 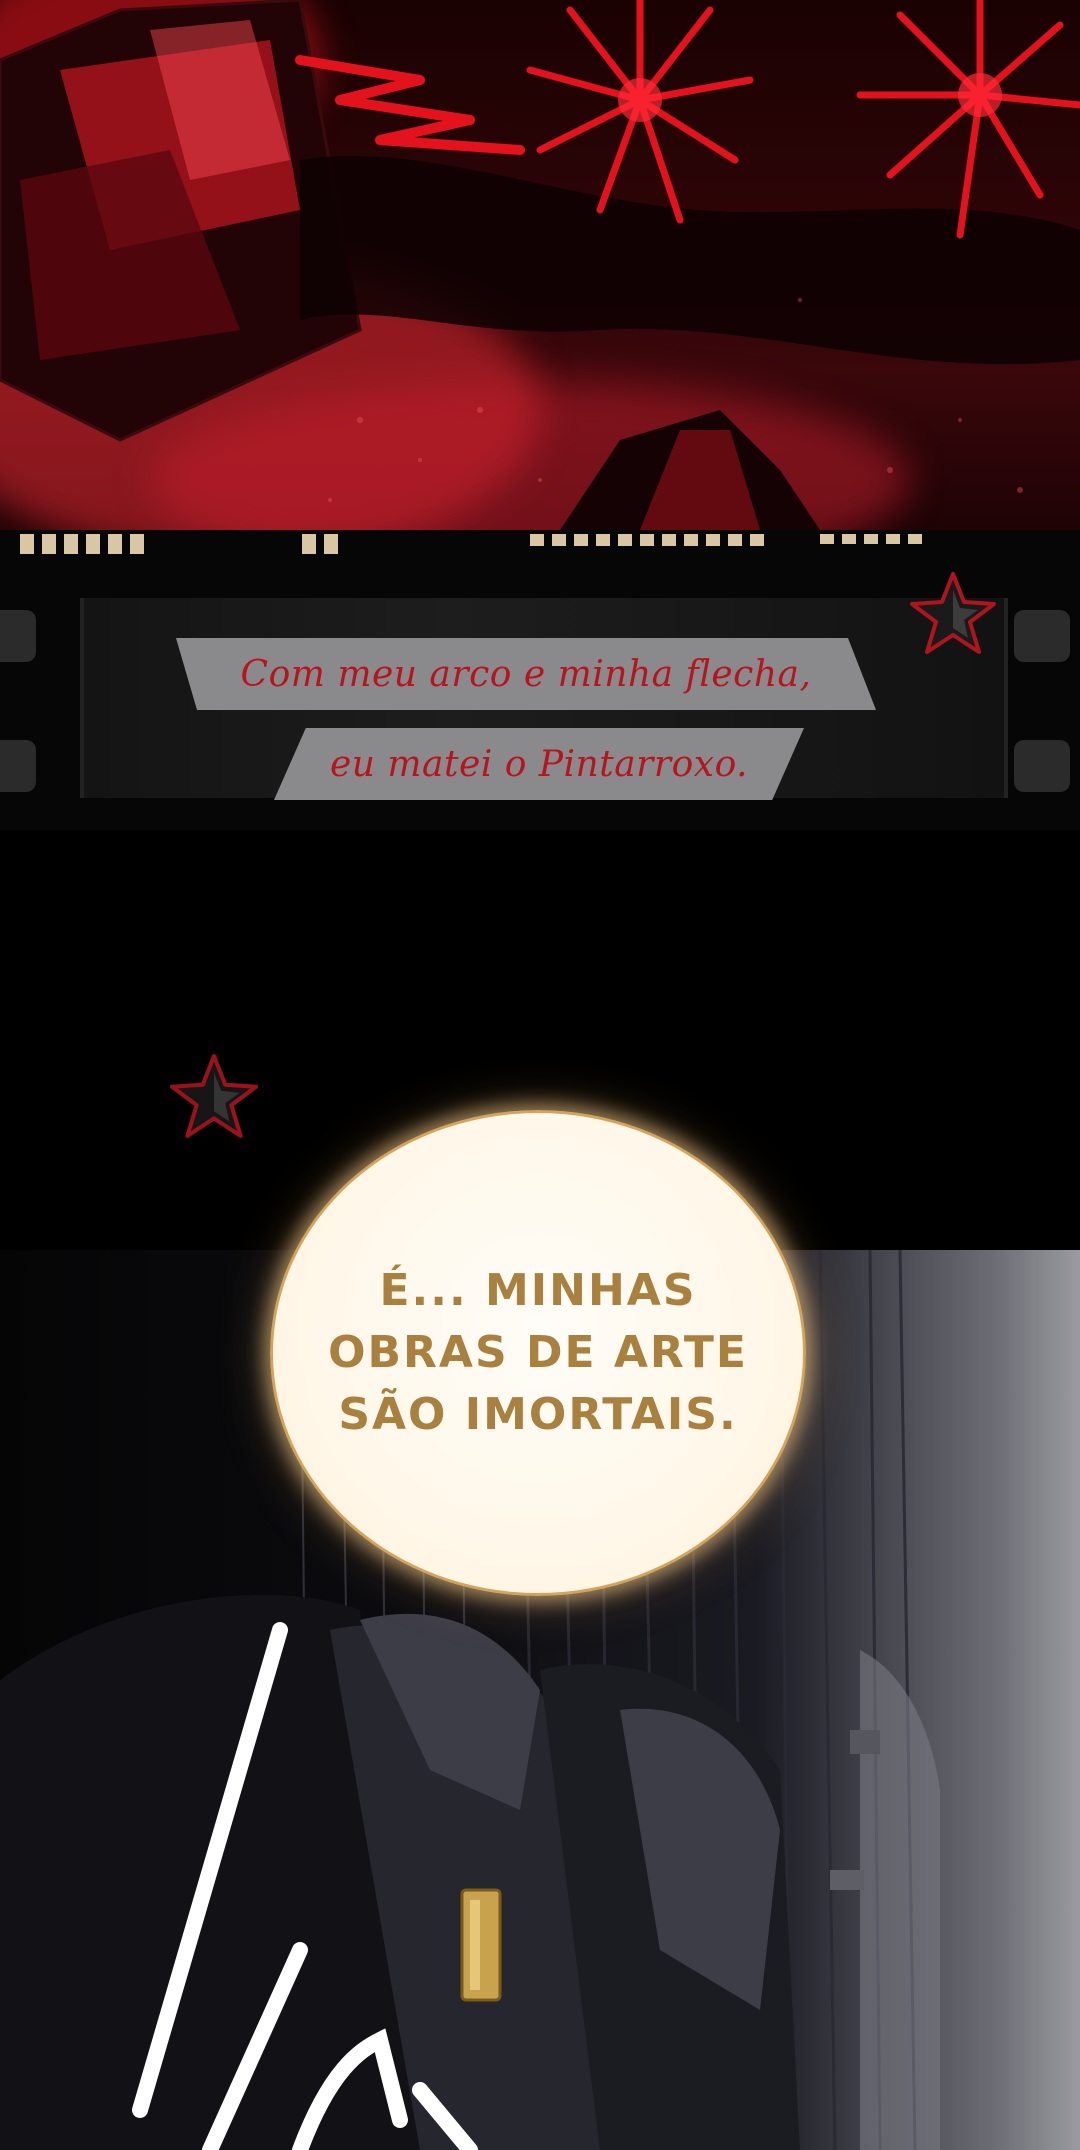 I want to click on speech-bubble: É... MINHAS OBRAS DE ARTE SÃO IMORTAIS., so click(x=538, y=1353).